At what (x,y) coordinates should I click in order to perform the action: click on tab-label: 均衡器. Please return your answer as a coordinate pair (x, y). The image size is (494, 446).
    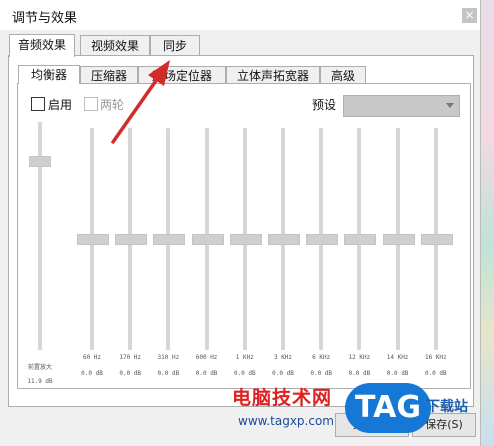
    Looking at the image, I should click on (48, 75).